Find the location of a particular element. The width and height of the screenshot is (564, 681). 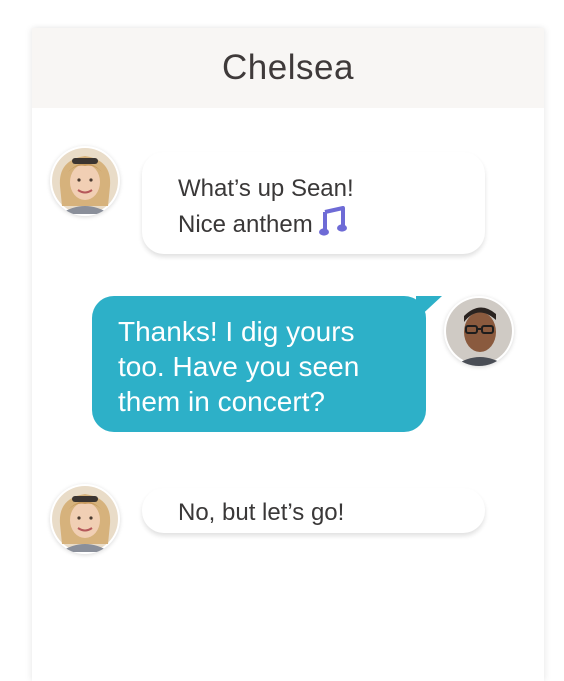

sean-photo is located at coordinates (479, 332).